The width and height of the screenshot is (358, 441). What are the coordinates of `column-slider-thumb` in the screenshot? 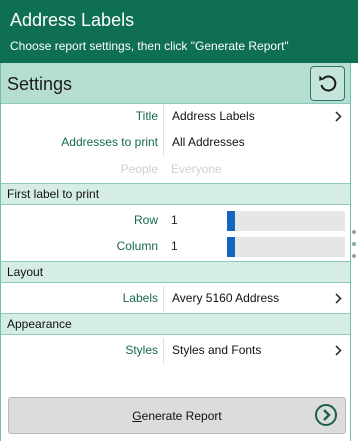 It's located at (231, 247).